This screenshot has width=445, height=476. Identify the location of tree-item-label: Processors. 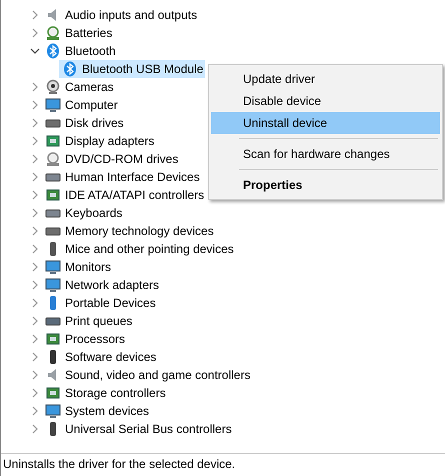
(95, 339).